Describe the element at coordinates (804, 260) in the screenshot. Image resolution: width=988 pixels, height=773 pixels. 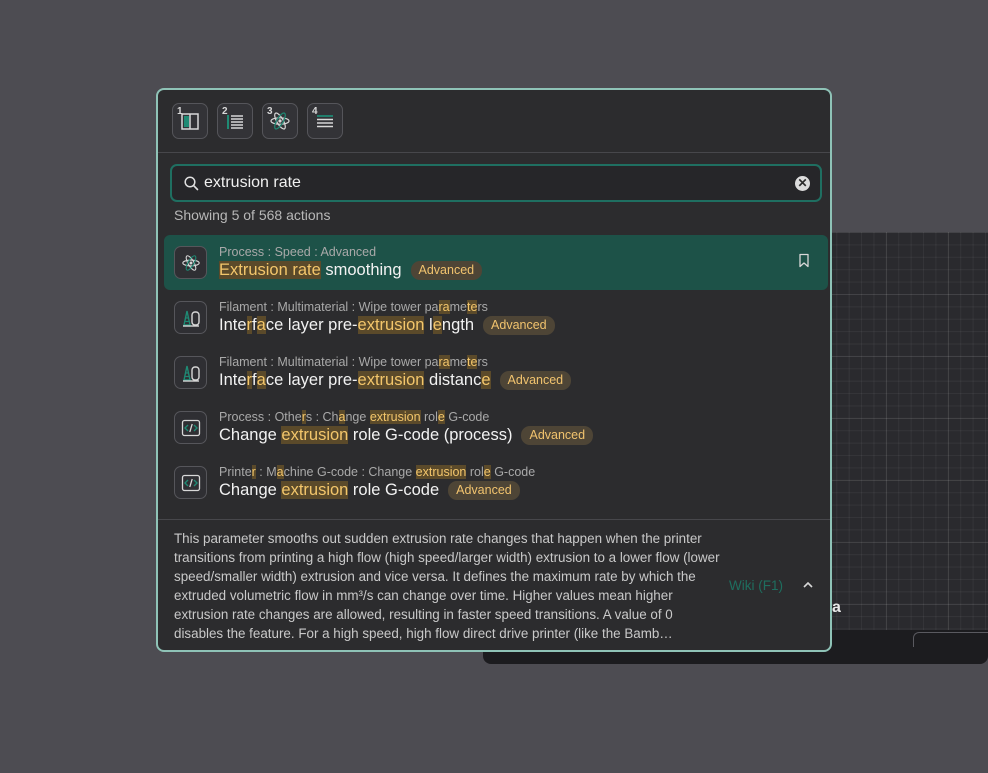
I see `bookmark-icon` at that location.